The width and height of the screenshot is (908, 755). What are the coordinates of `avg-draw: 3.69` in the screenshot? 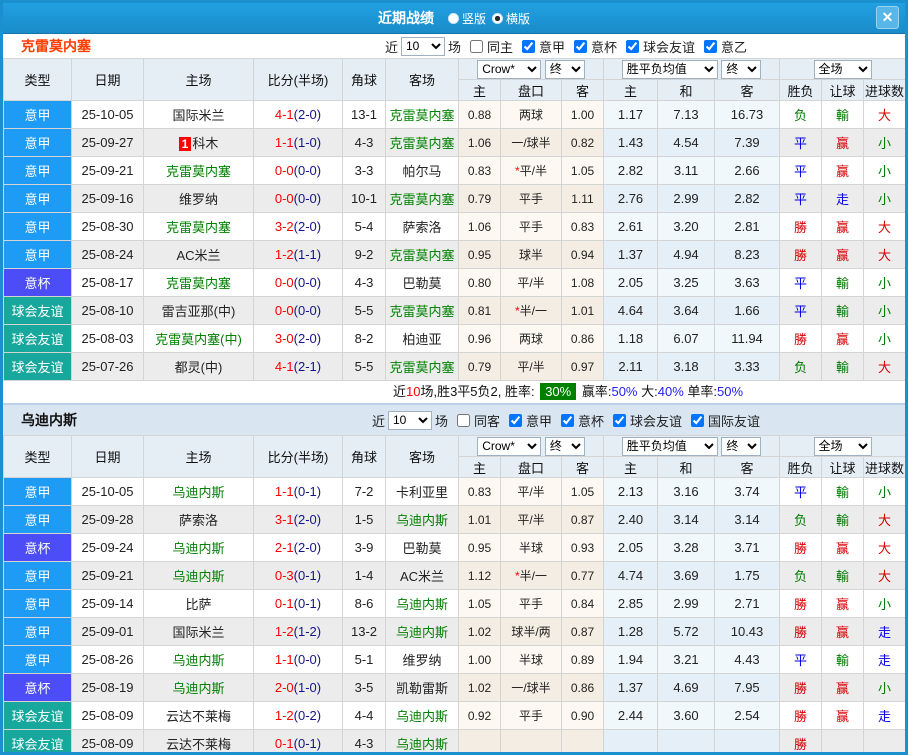 It's located at (686, 575).